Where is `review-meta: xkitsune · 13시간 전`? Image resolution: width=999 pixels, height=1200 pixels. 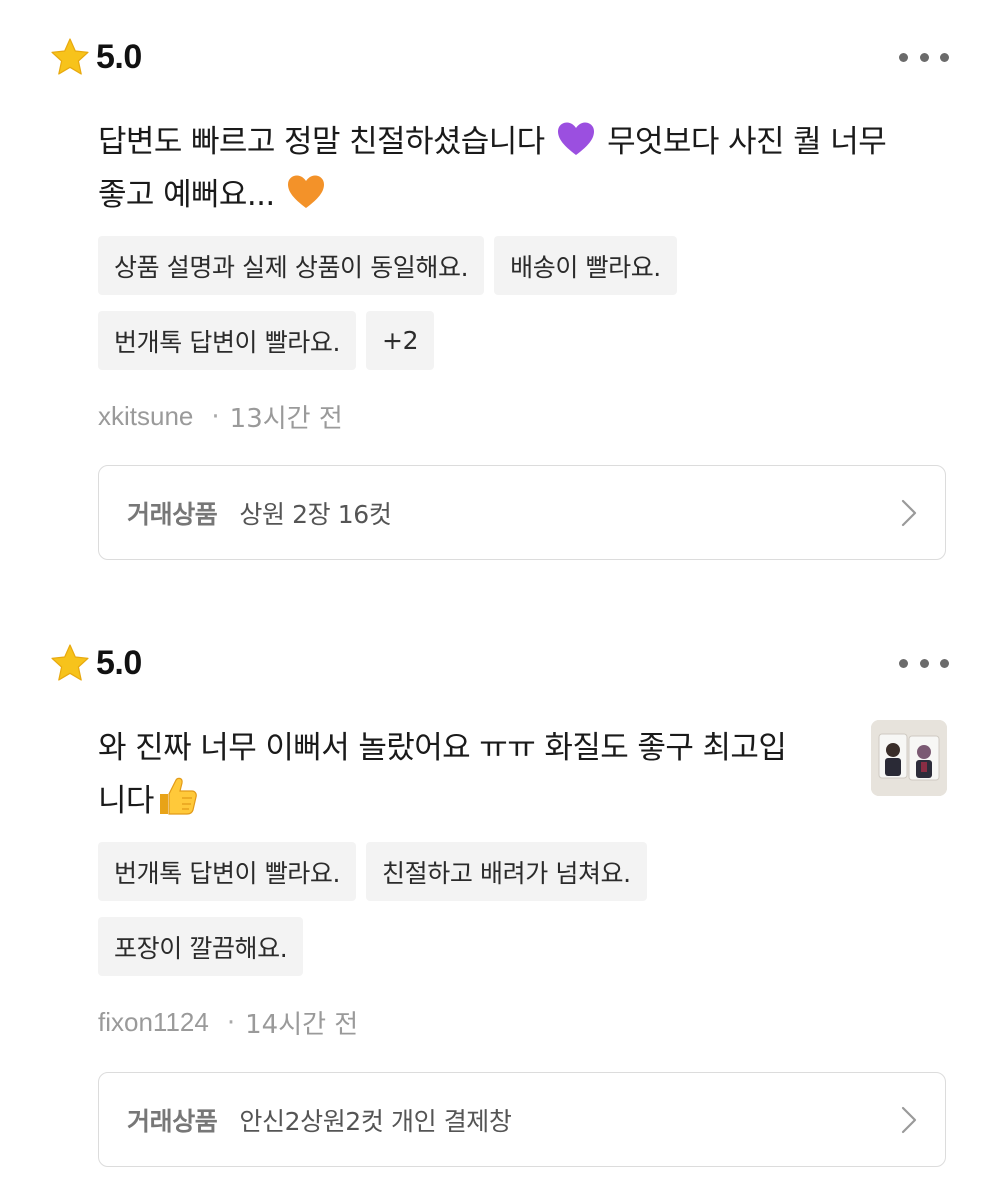 review-meta: xkitsune · 13시간 전 is located at coordinates (220, 416).